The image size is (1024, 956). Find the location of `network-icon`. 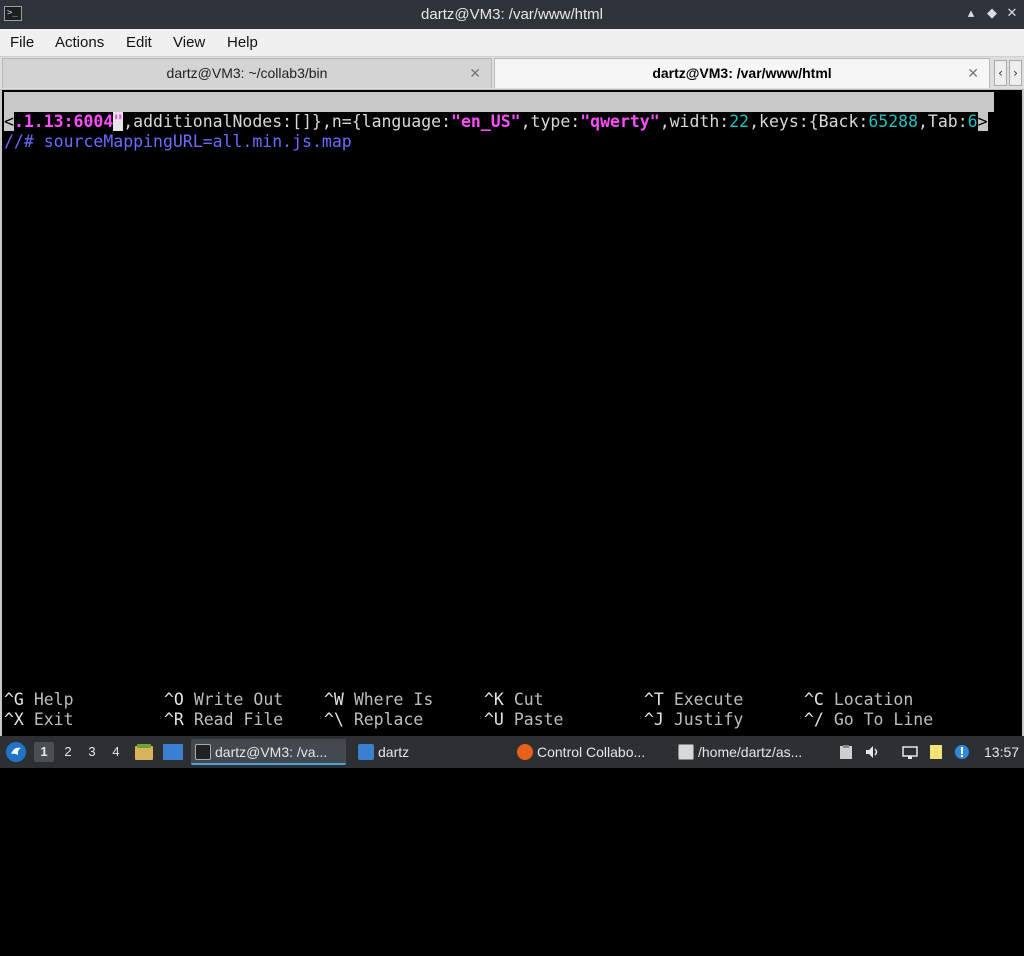

network-icon is located at coordinates (910, 752).